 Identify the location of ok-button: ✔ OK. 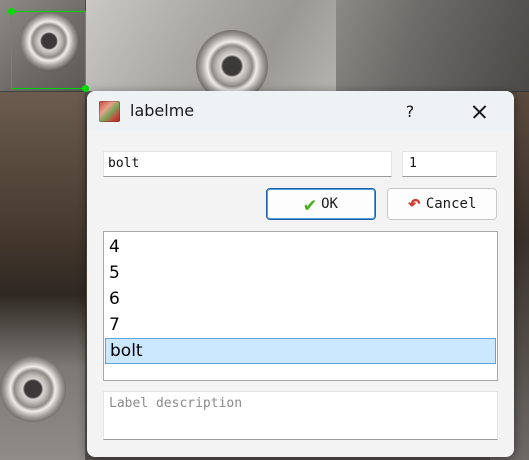
(321, 204).